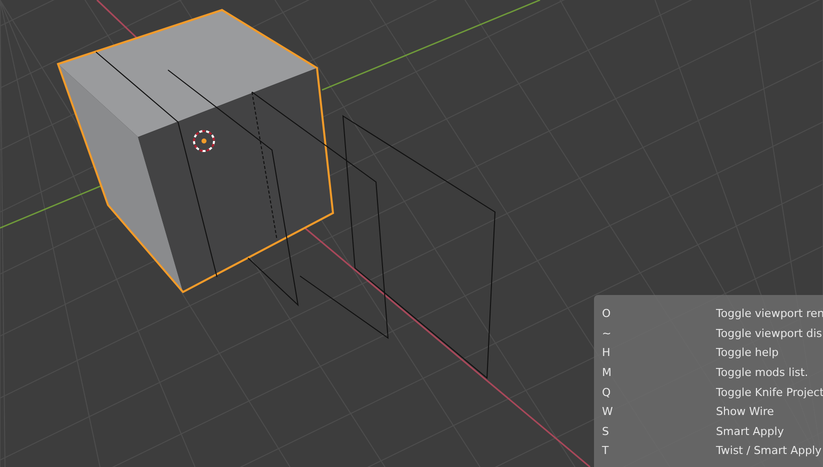 This screenshot has height=467, width=823. Describe the element at coordinates (659, 333) in the screenshot. I see `shortcut-key: ~` at that location.